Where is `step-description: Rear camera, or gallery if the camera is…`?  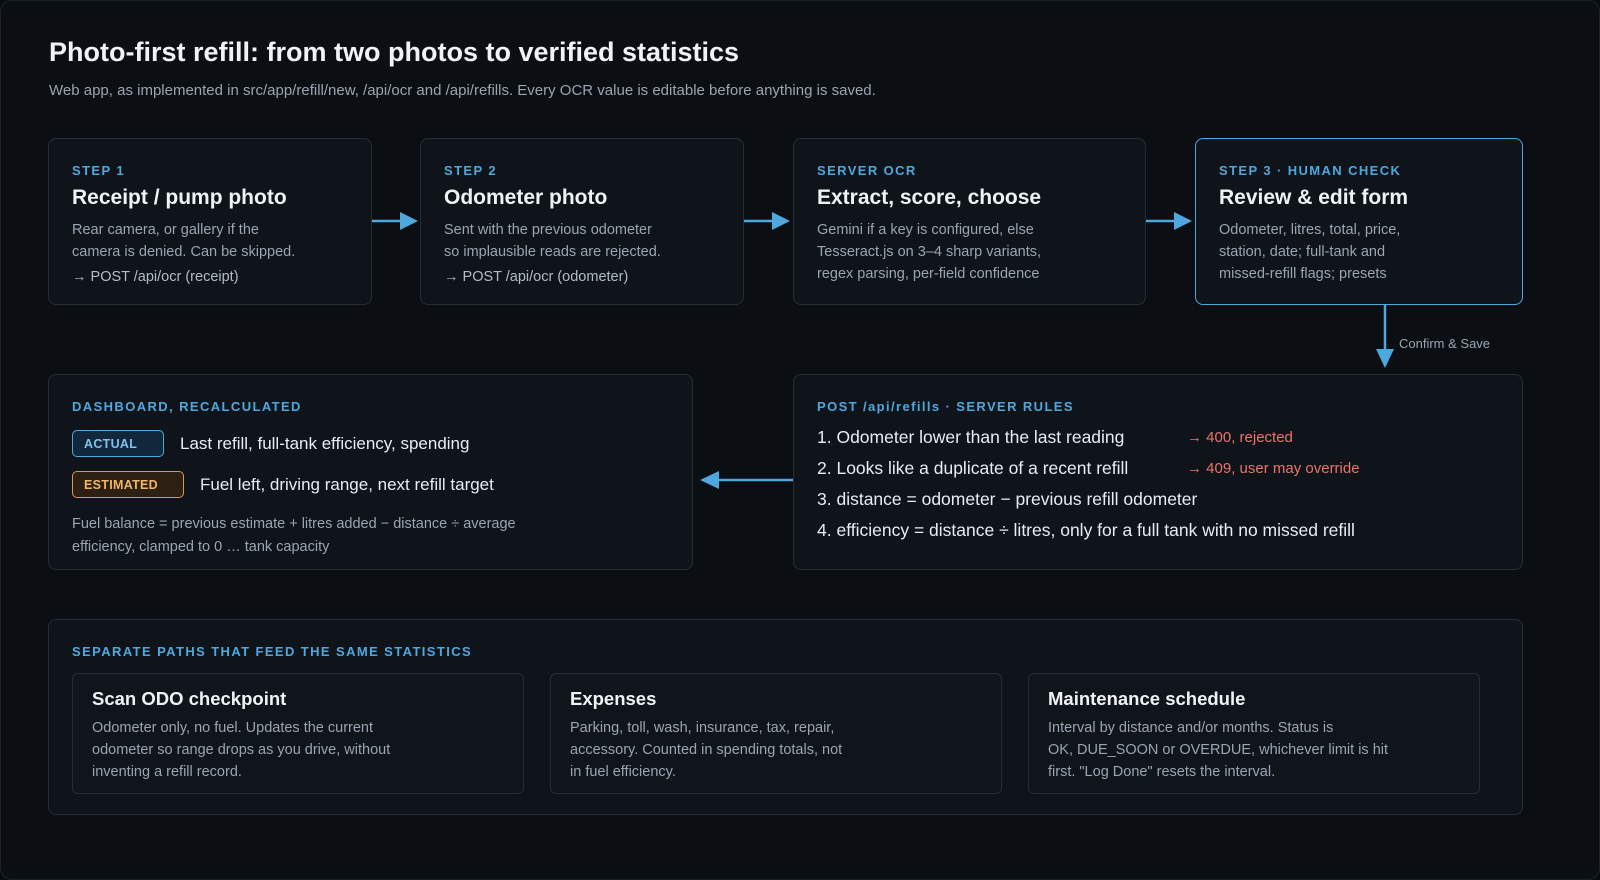 step-description: Rear camera, or gallery if the camera is… is located at coordinates (184, 241).